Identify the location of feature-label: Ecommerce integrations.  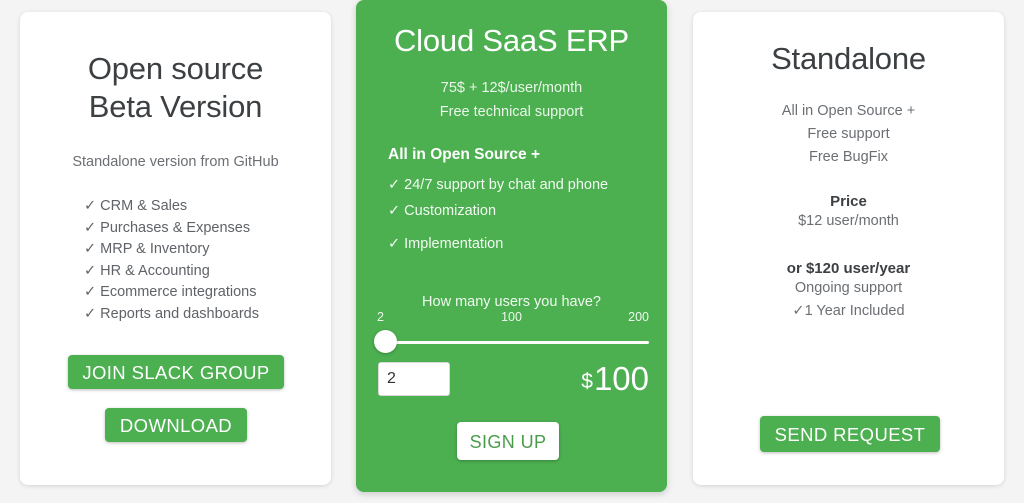
(178, 292).